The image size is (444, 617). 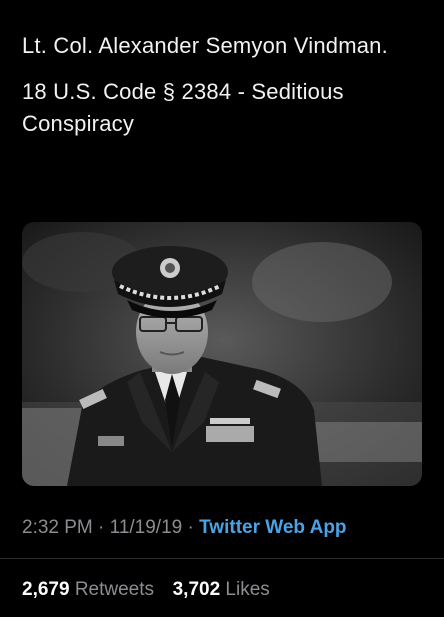 I want to click on retweets-count: 2,679, so click(x=46, y=589).